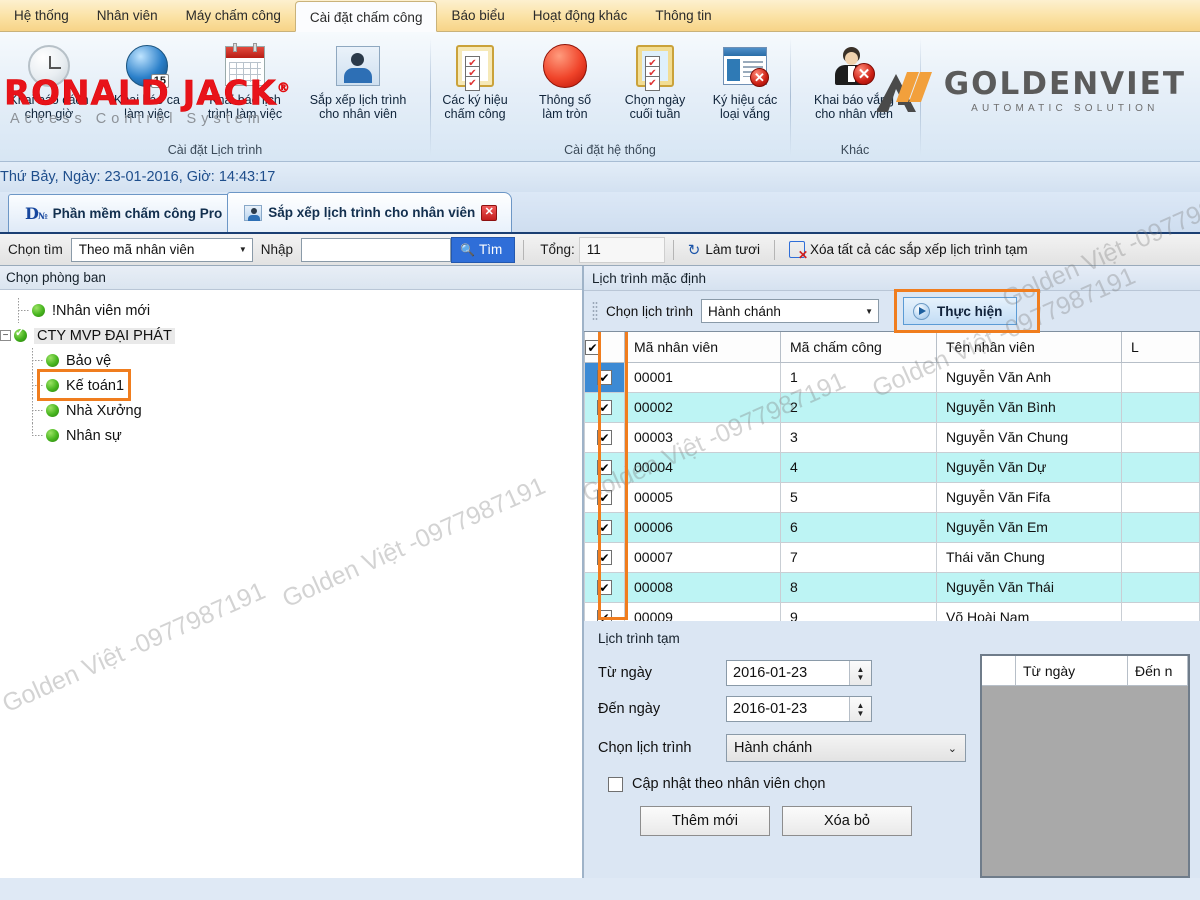 This screenshot has height=900, width=1200. I want to click on refresh-button: ↻ Làm tươi, so click(724, 250).